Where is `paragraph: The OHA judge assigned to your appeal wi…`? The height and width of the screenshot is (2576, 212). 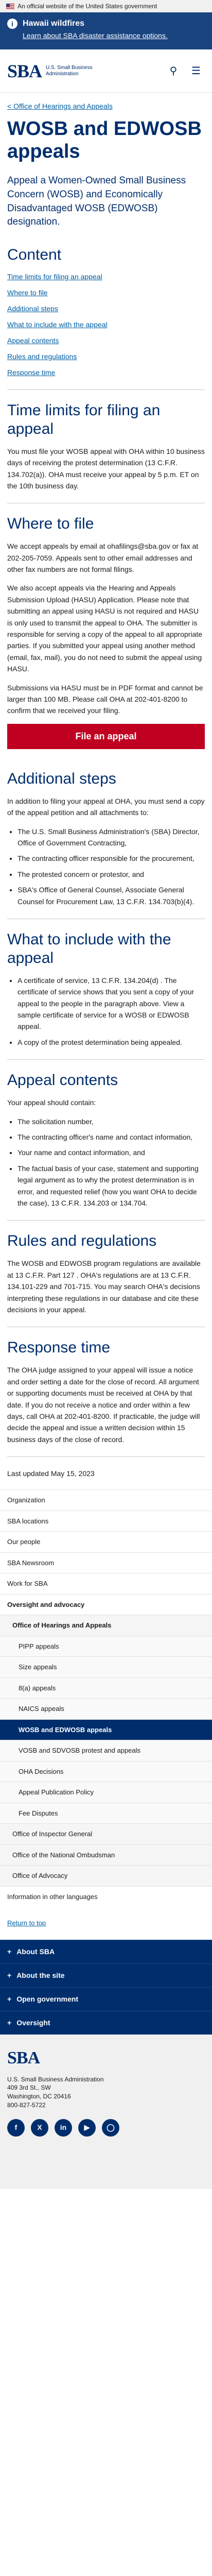
paragraph: The OHA judge assigned to your appeal wi… is located at coordinates (103, 1405).